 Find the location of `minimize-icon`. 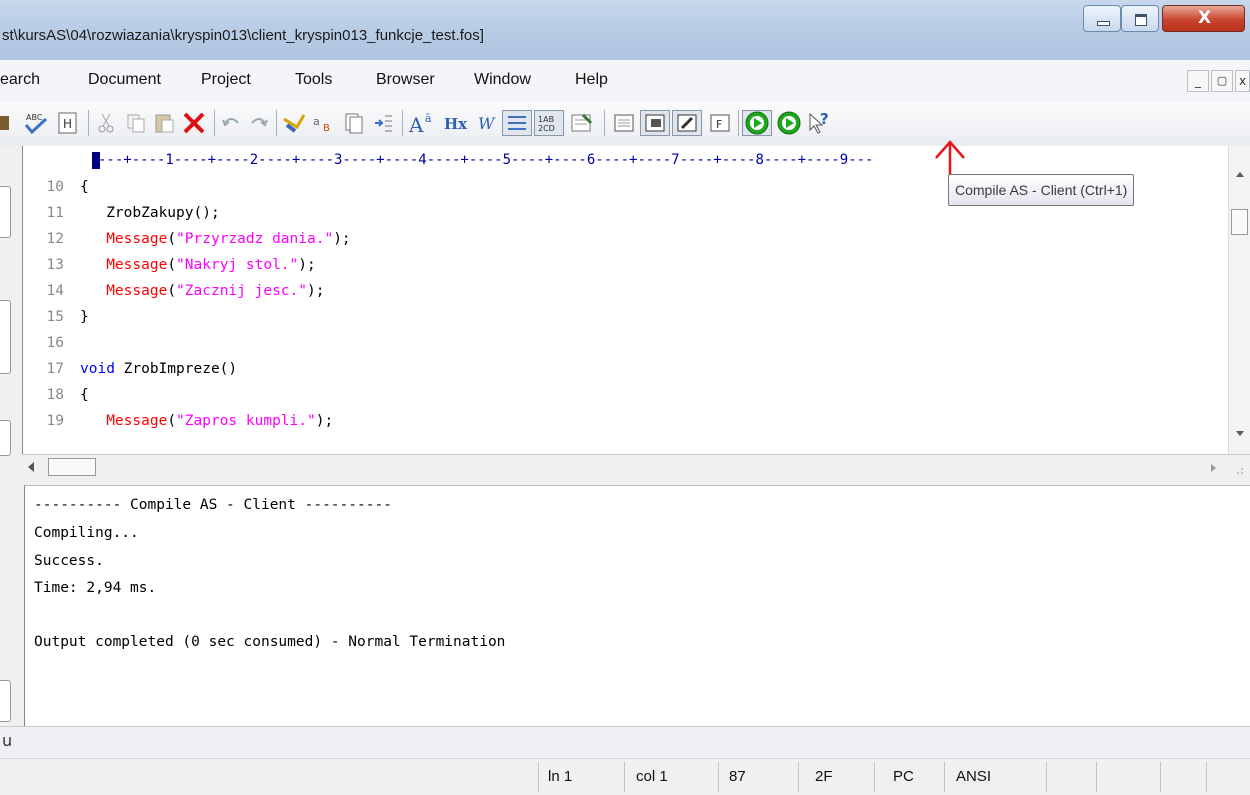

minimize-icon is located at coordinates (1103, 23).